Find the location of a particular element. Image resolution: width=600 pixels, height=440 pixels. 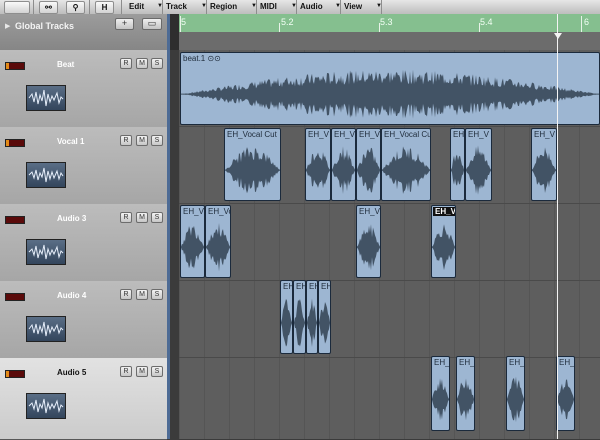

audio-region: EH_Vocal Cu is located at coordinates (406, 164).